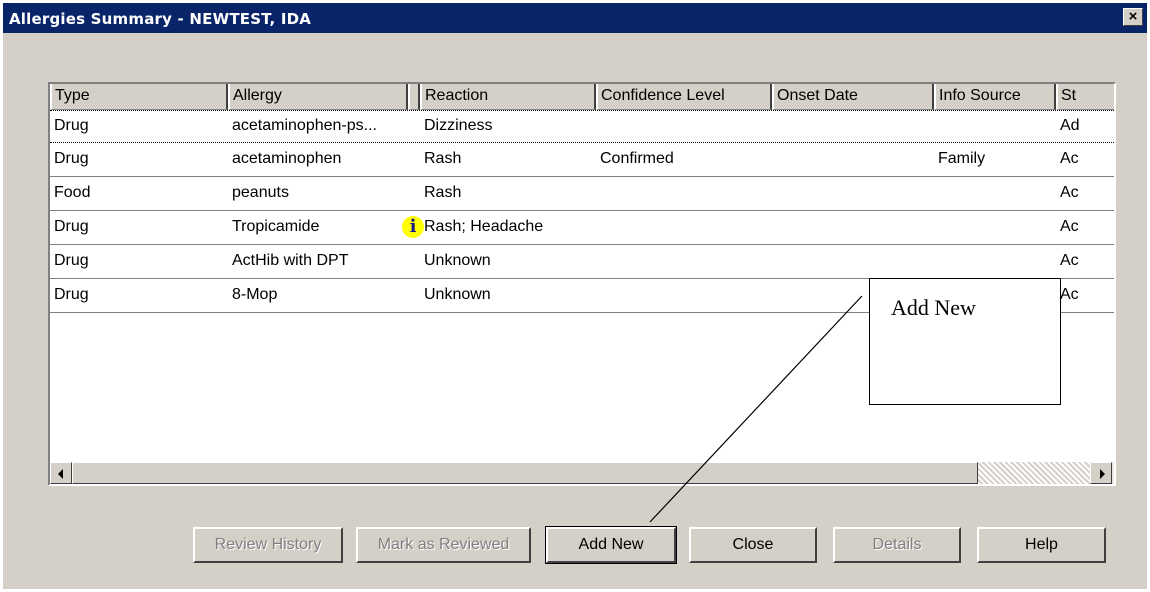  I want to click on arrow-right-icon, so click(1102, 474).